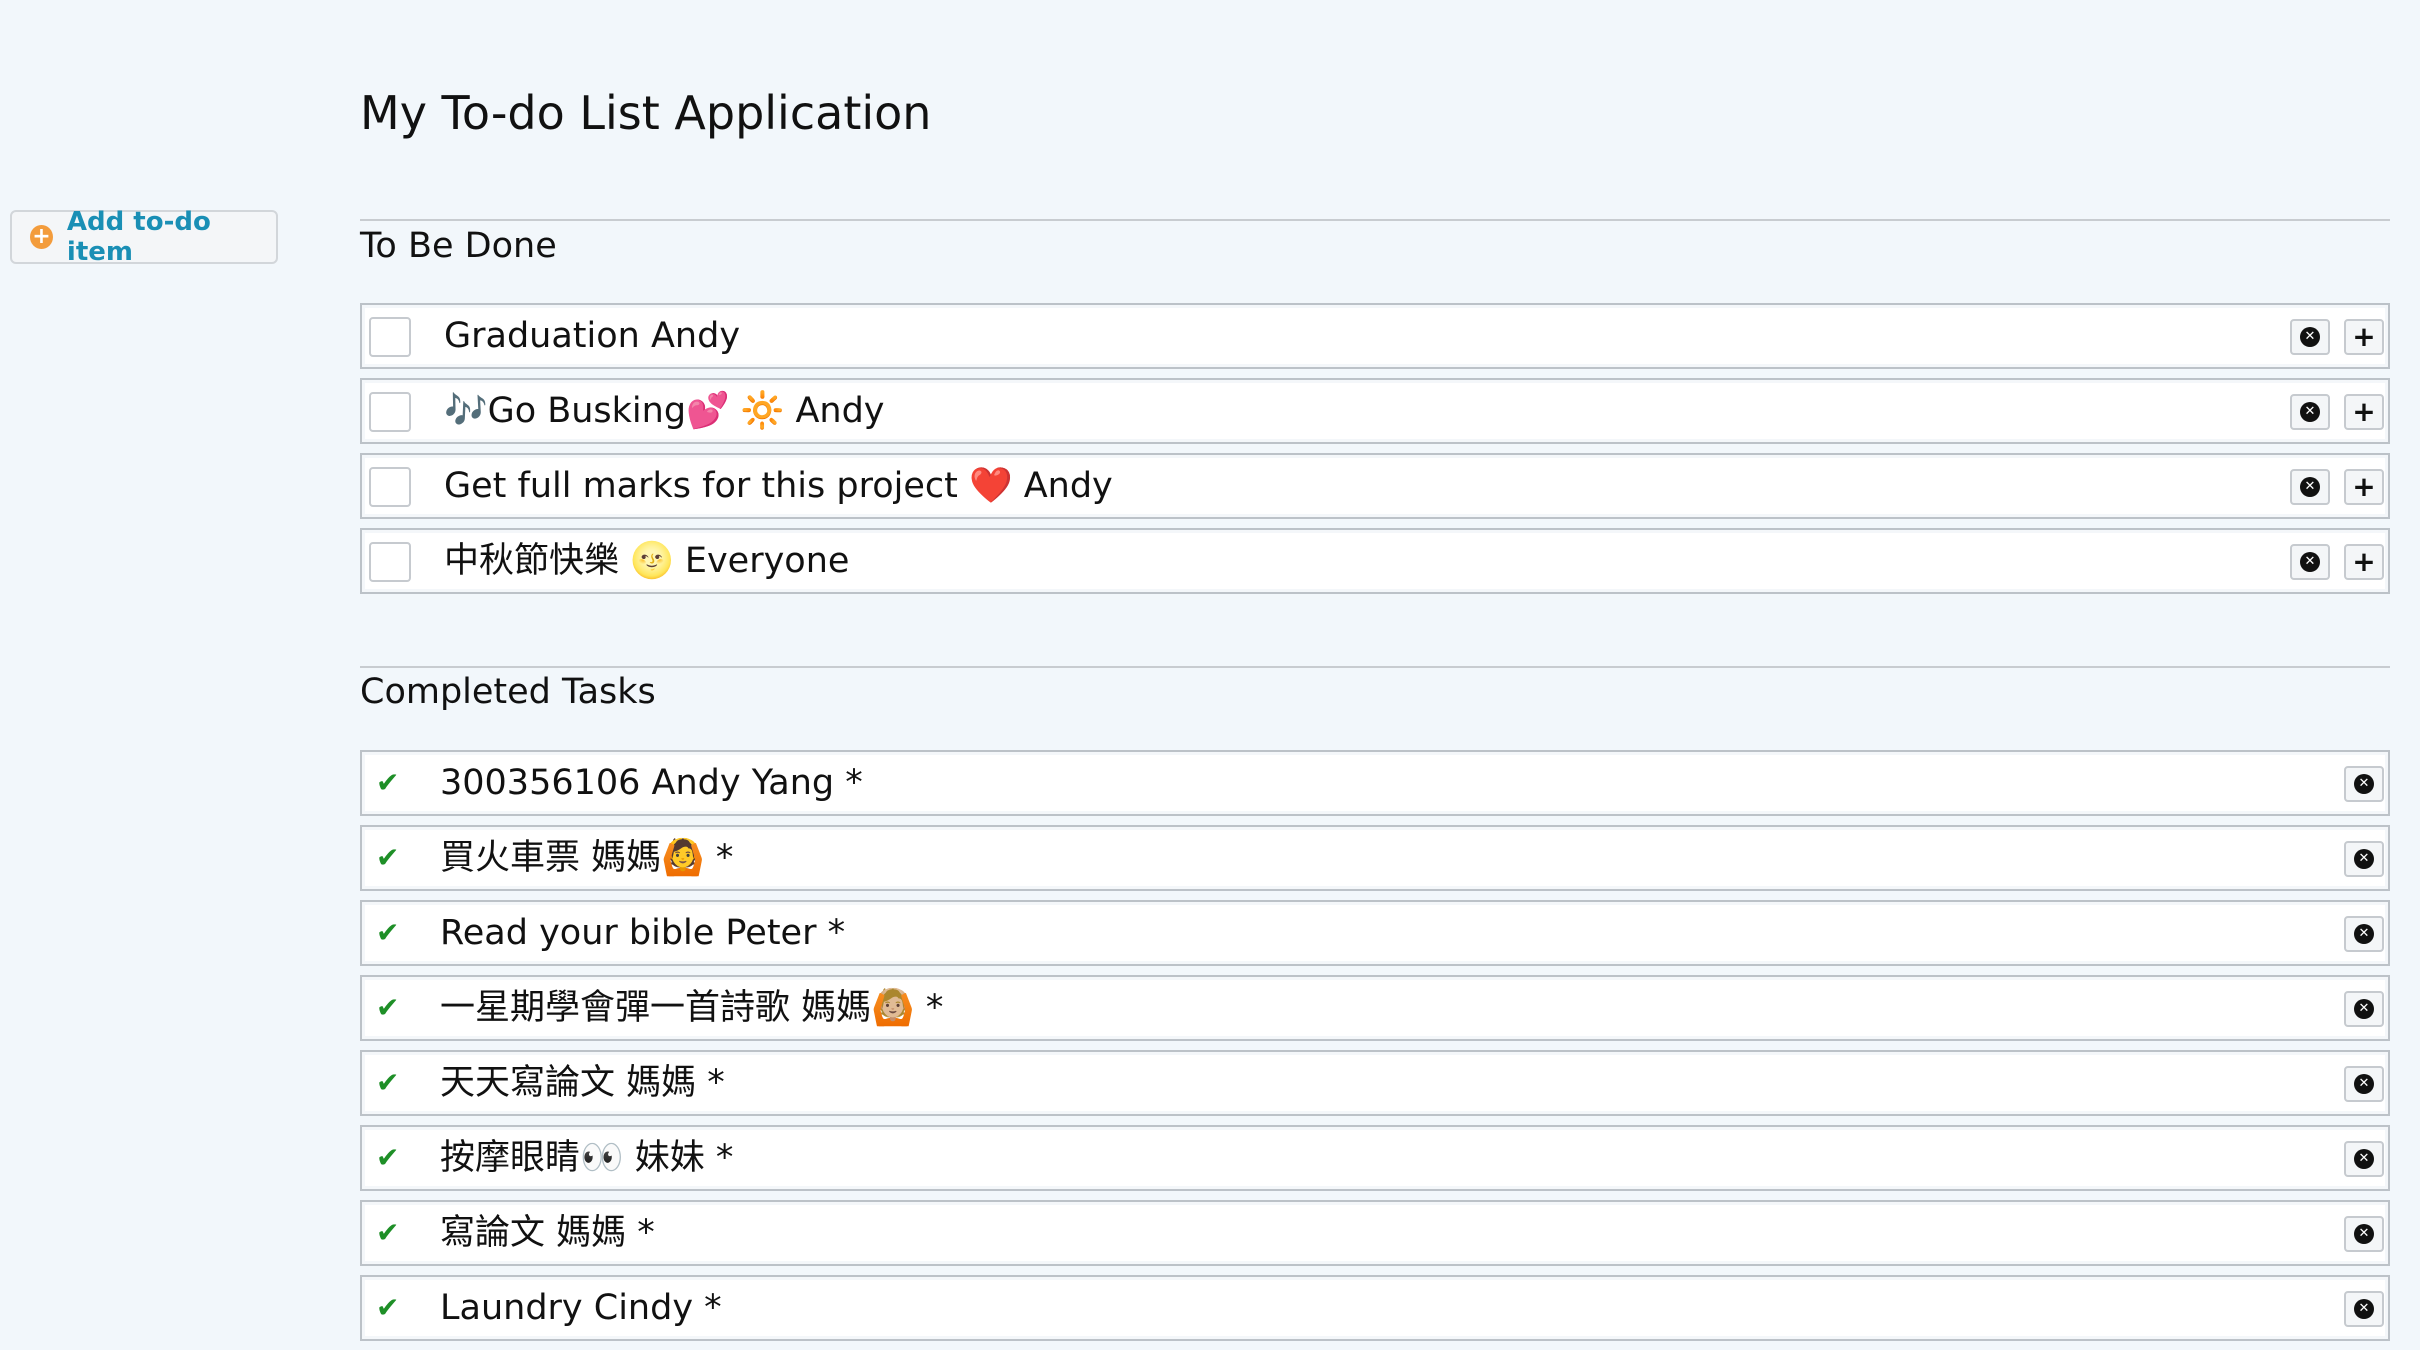  I want to click on completed-item: ✔ 寫論文 媽媽 * ✕, so click(1375, 1233).